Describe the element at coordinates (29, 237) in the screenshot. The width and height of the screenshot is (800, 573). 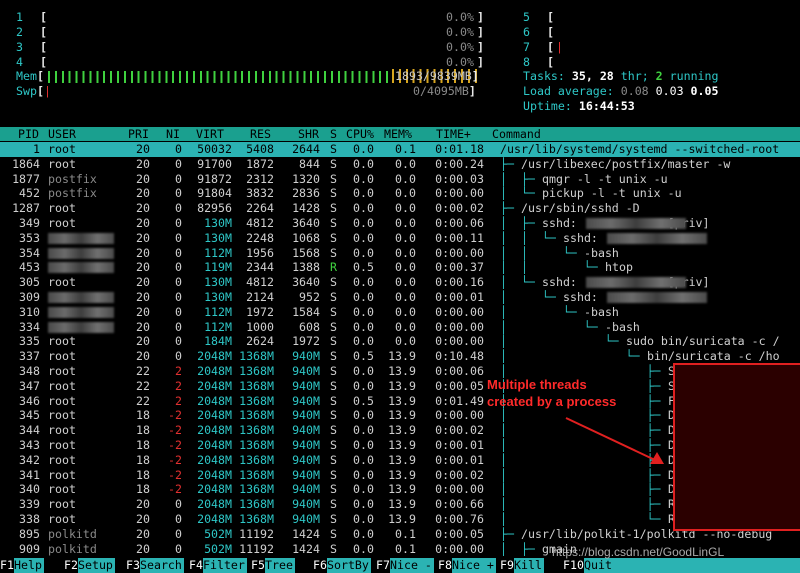
I see `pid-cell: 353` at that location.